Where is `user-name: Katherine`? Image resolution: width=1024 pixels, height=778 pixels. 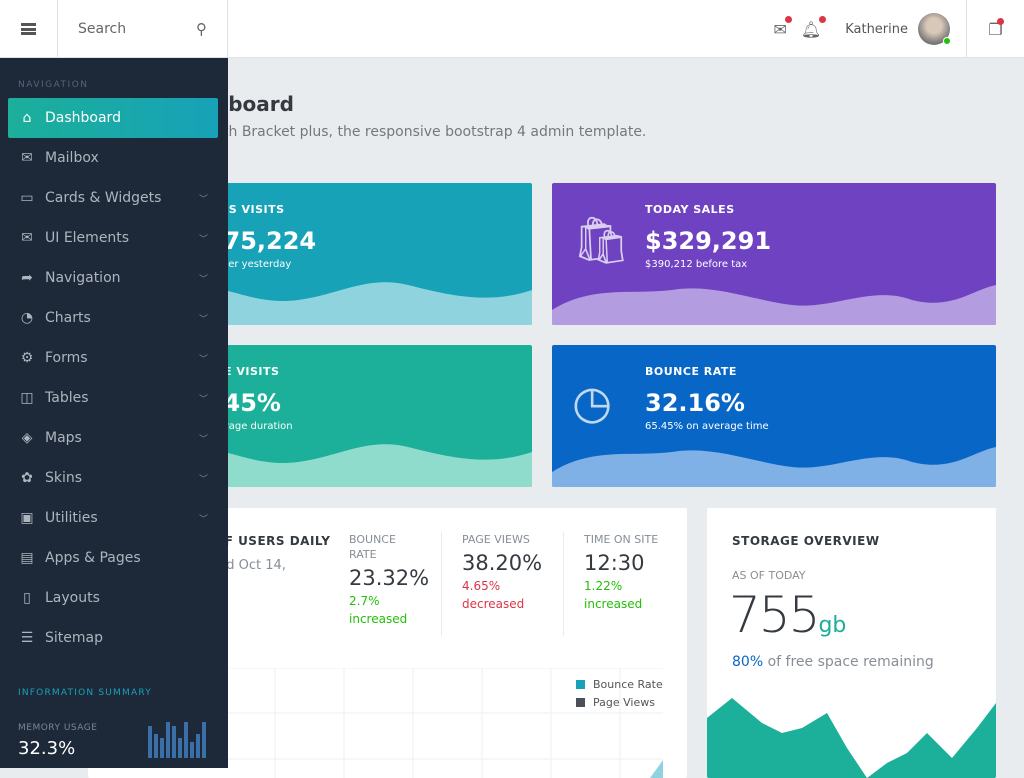 user-name: Katherine is located at coordinates (876, 29).